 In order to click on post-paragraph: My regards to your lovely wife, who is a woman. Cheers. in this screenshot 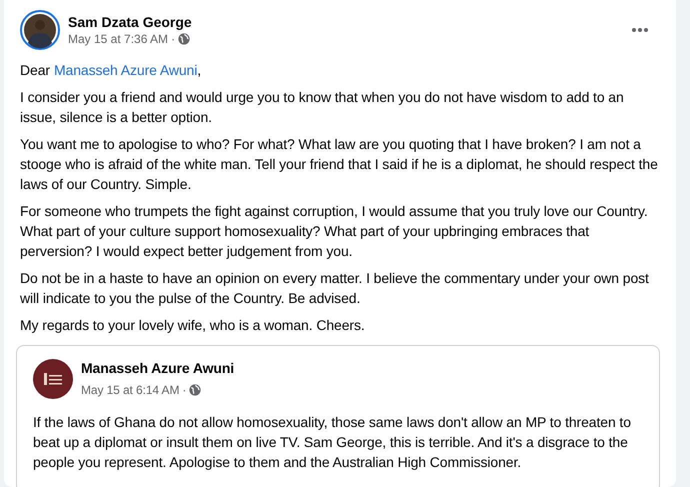, I will do `click(193, 325)`.